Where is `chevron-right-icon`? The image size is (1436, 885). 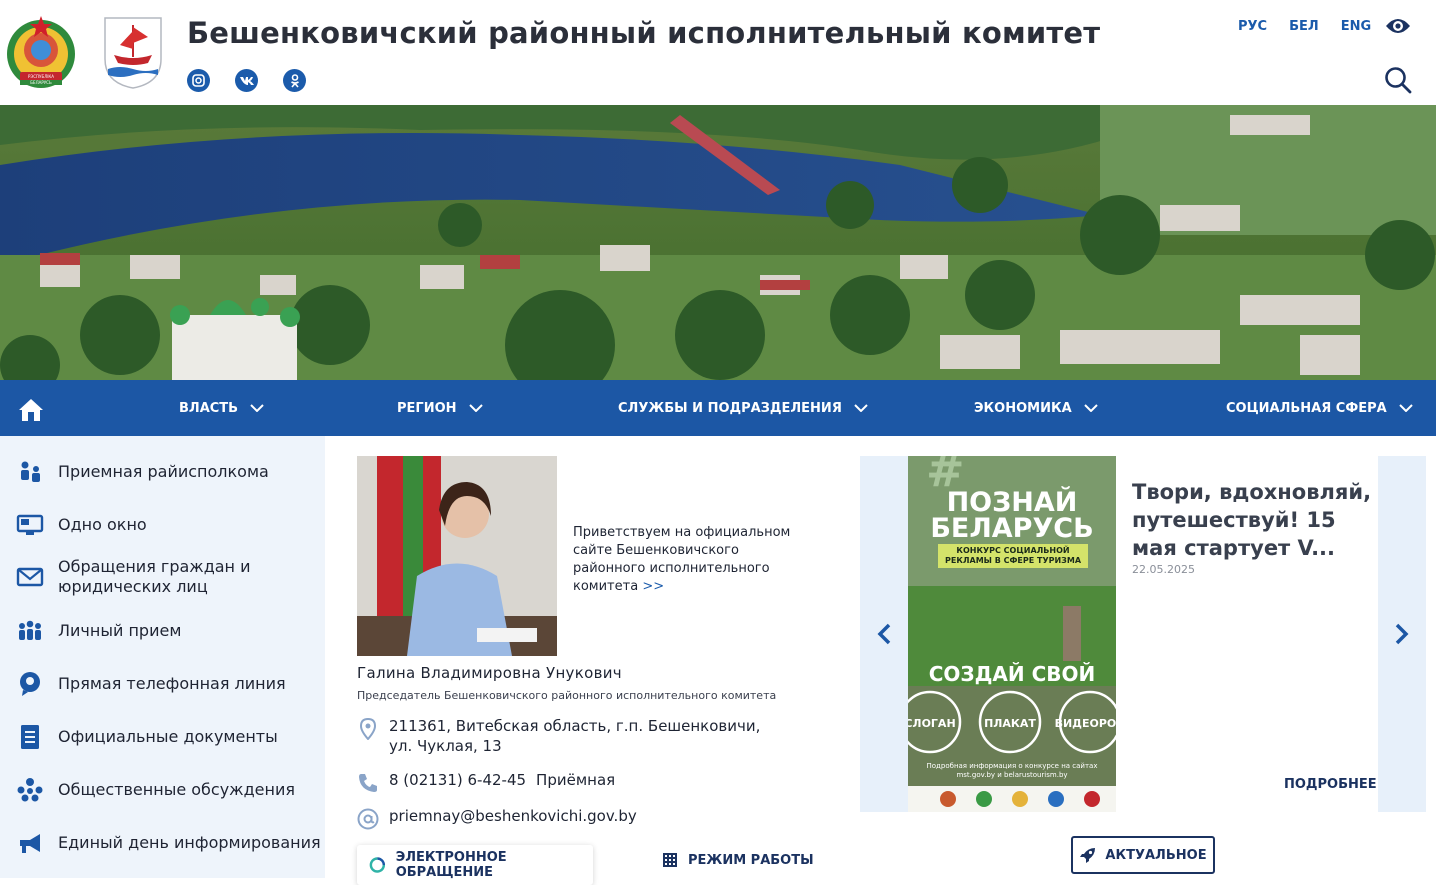 chevron-right-icon is located at coordinates (1402, 634).